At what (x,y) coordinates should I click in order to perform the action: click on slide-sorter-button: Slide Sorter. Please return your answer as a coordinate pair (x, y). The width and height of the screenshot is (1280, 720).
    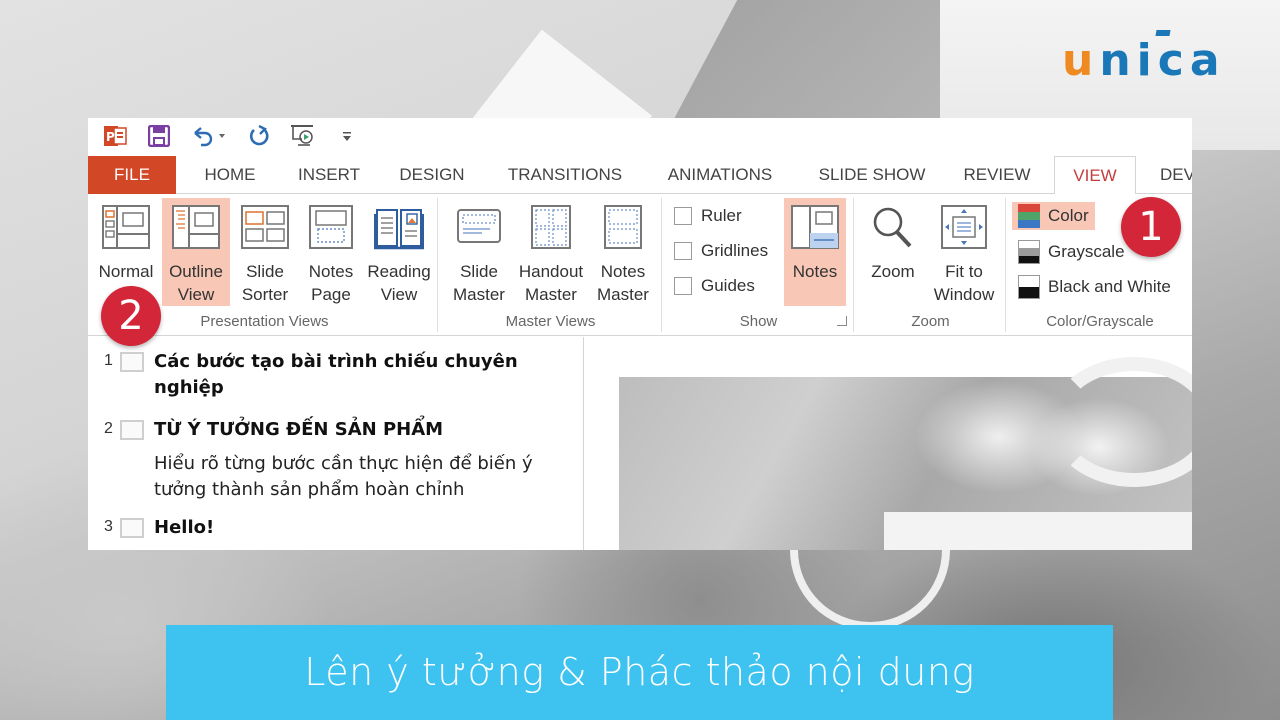
    Looking at the image, I should click on (265, 252).